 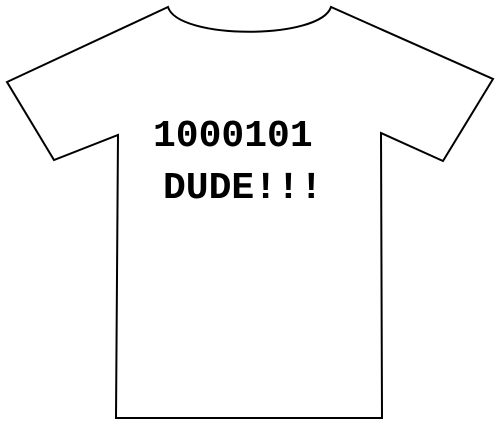 I want to click on shirt-text-line2: DUDE!!!, so click(x=243, y=188).